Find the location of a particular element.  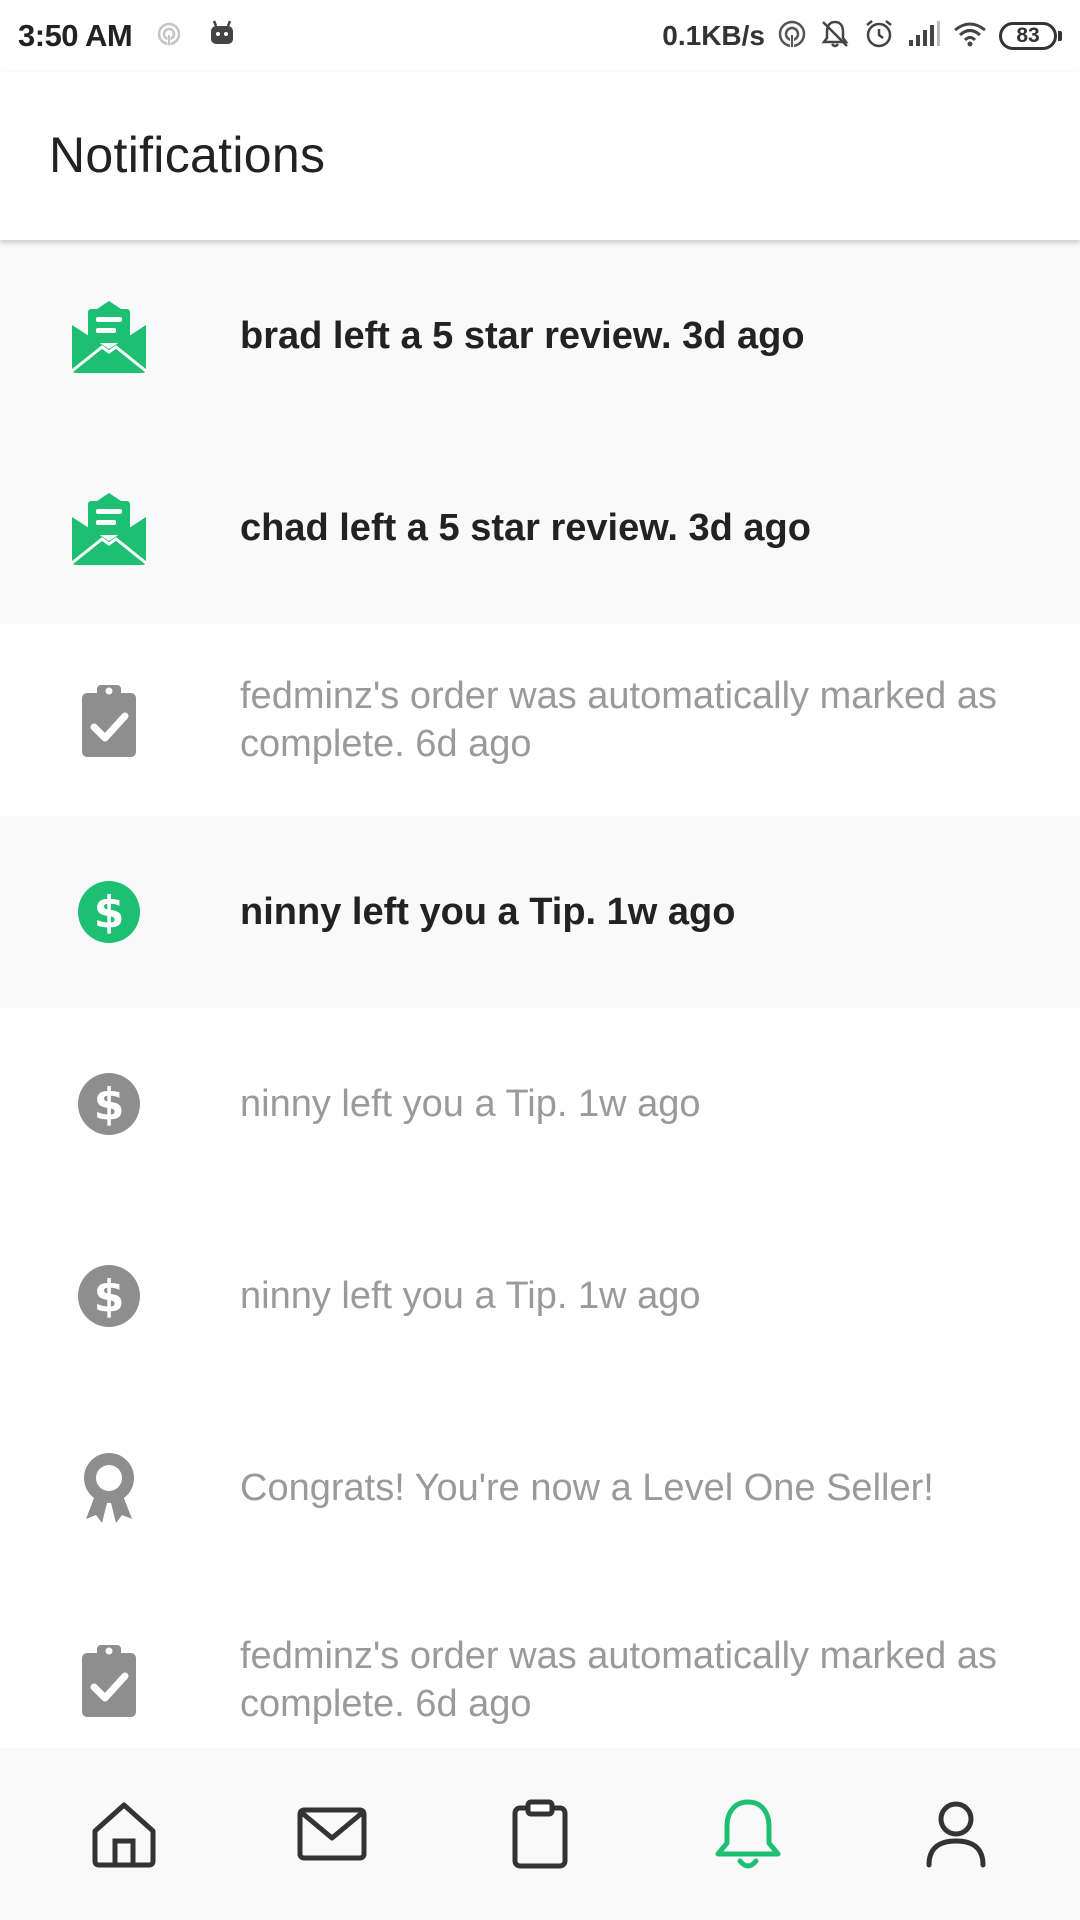

network-speed: 0.1KB/s is located at coordinates (713, 35).